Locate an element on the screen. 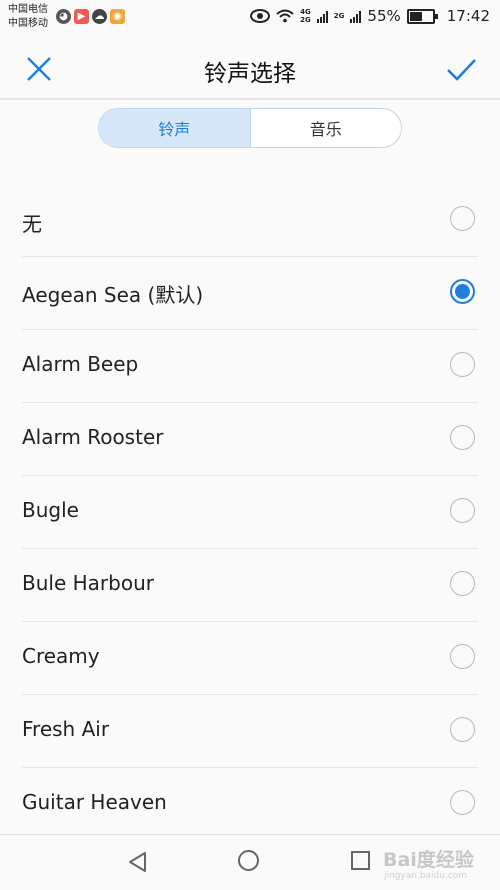 The width and height of the screenshot is (500, 890). tab-switcher: 铃声 音乐 is located at coordinates (250, 128).